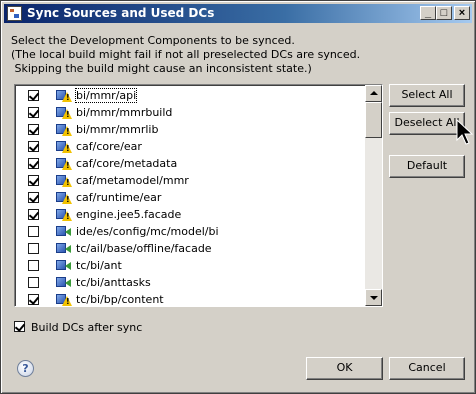 This screenshot has height=394, width=476. Describe the element at coordinates (190, 180) in the screenshot. I see `list-item: caf/metamodel/mmr` at that location.